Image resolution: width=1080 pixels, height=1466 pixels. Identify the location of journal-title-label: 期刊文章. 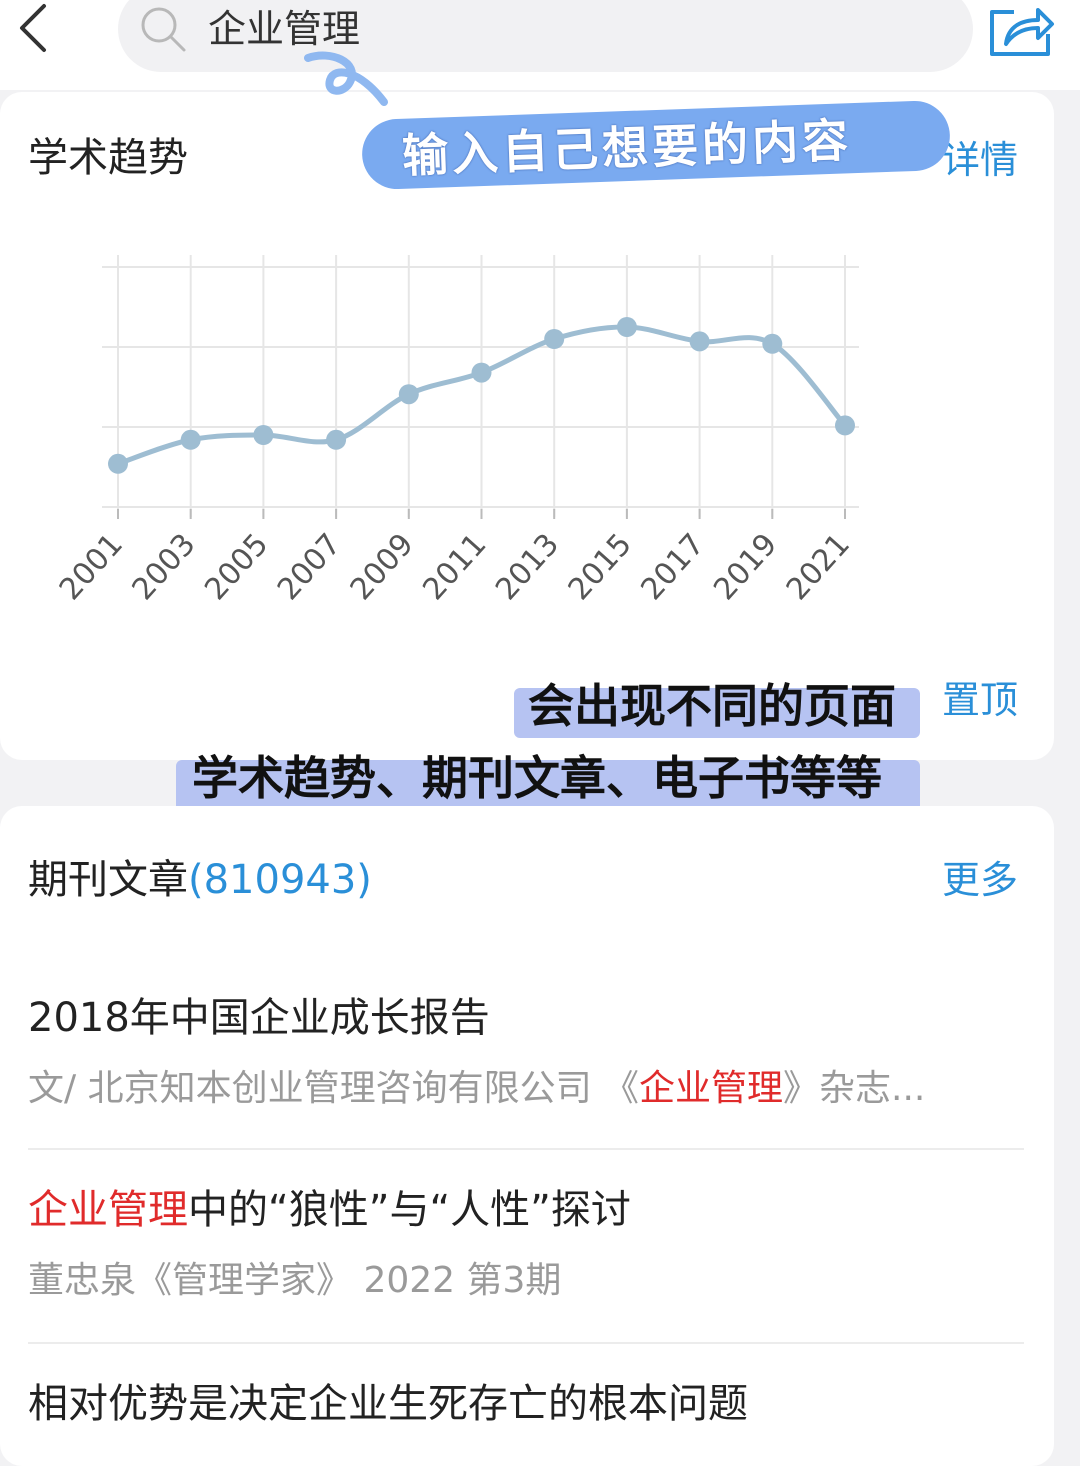
(108, 880).